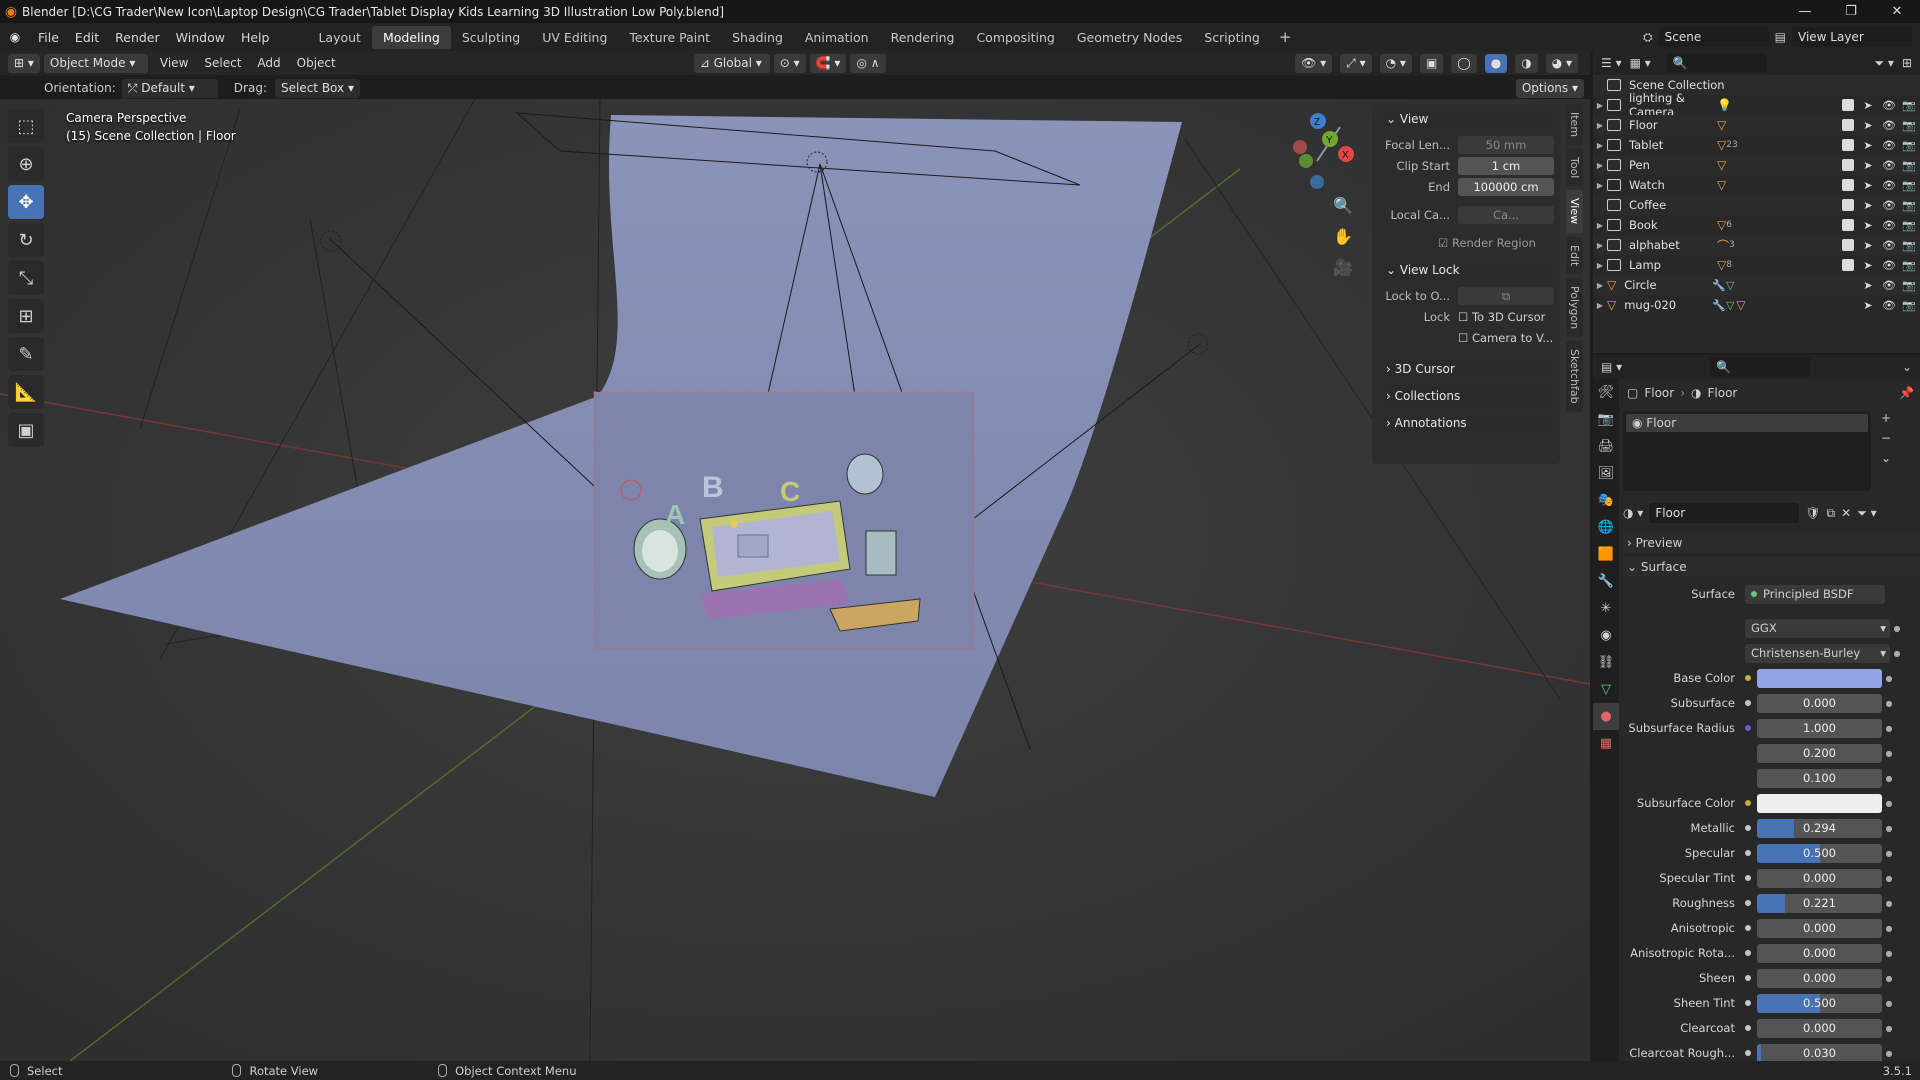  I want to click on snap-icon: 🧲 ▾, so click(828, 63).